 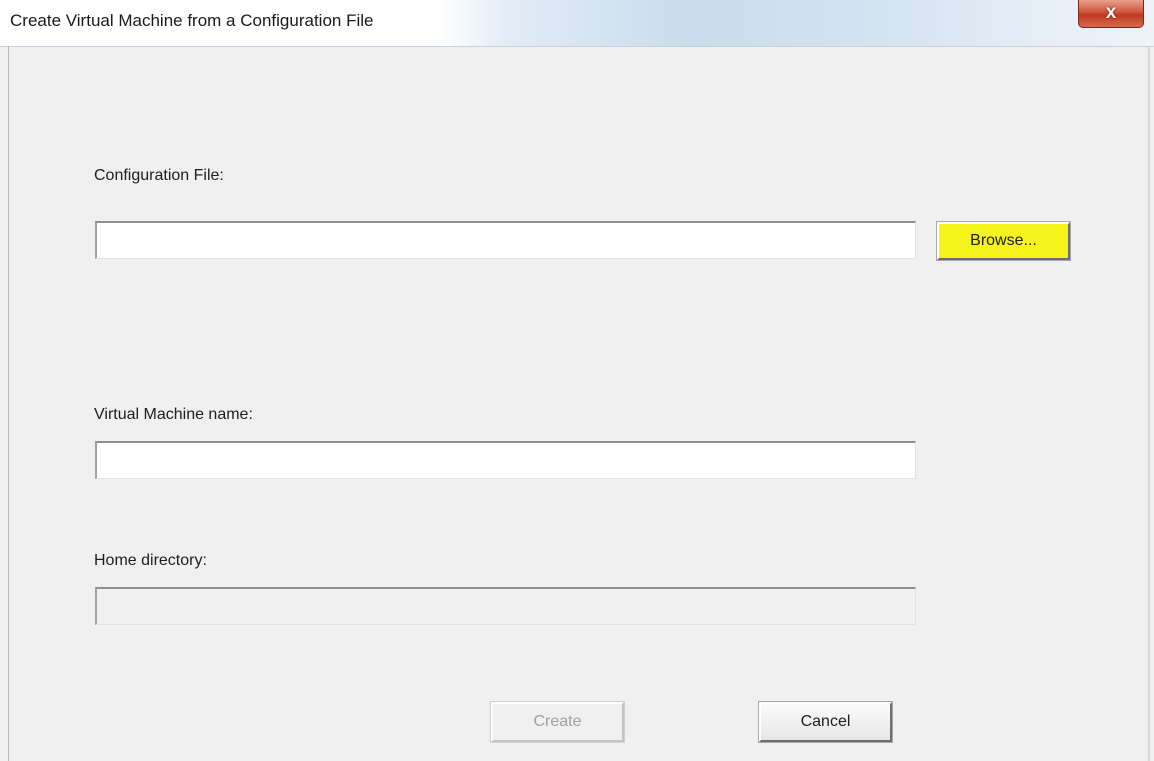 What do you see at coordinates (505, 240) in the screenshot?
I see `configuration-file-input` at bounding box center [505, 240].